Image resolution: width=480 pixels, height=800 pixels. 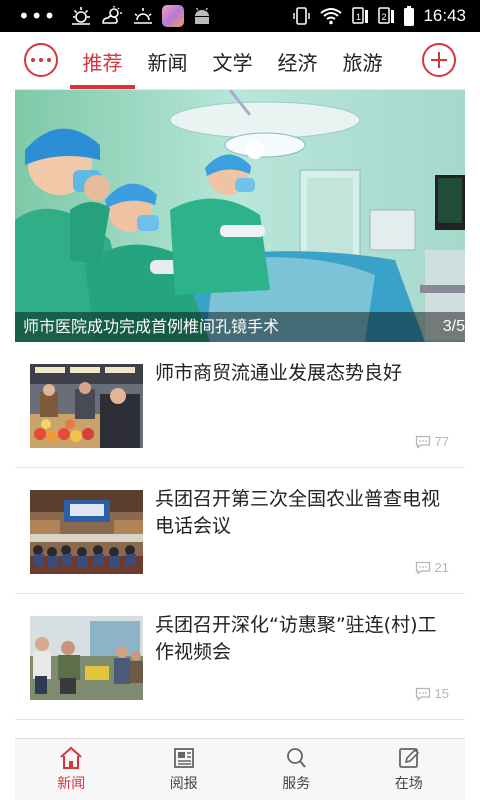 What do you see at coordinates (183, 784) in the screenshot?
I see `nav-newspaper-label: 阅报` at bounding box center [183, 784].